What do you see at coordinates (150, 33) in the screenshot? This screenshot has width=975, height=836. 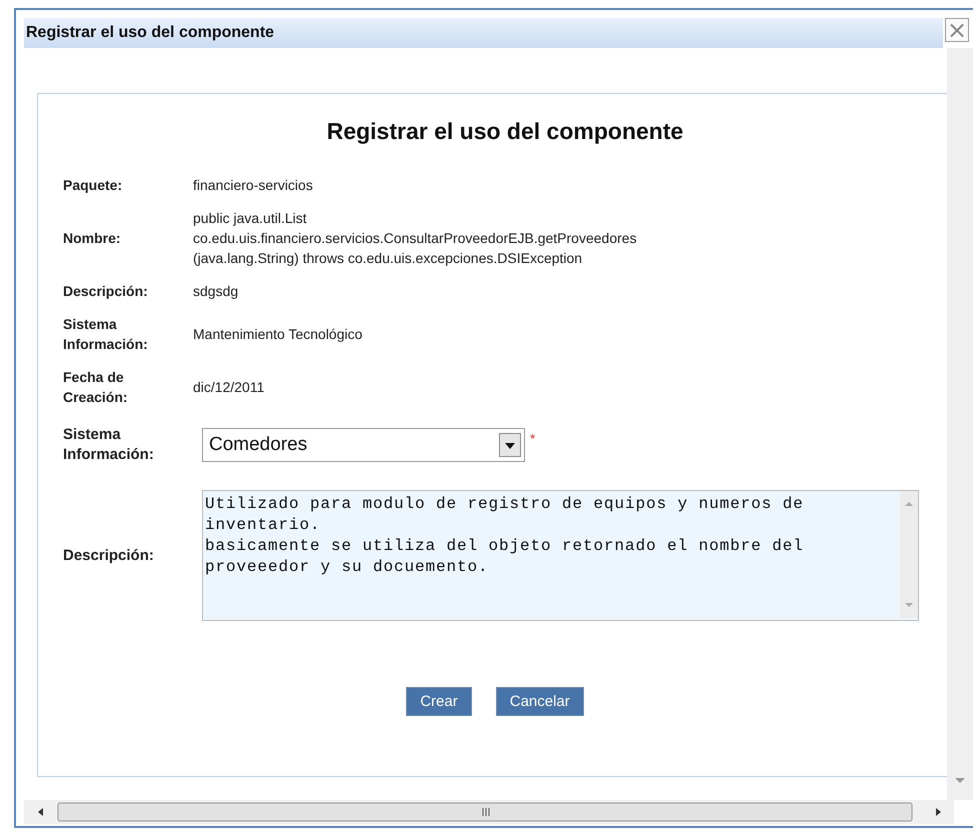 I see `window-title: Registrar el uso del componente` at bounding box center [150, 33].